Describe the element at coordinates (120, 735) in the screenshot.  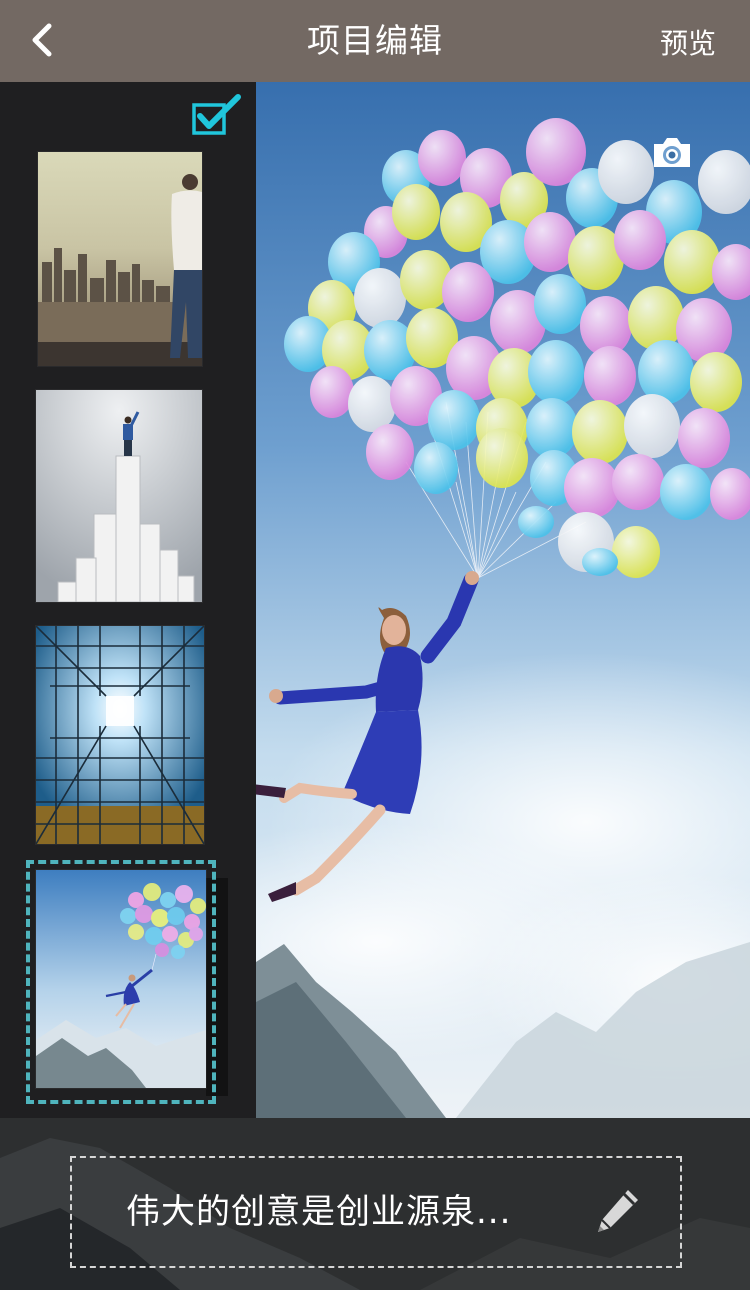
I see `thumbnail-glass-building` at that location.